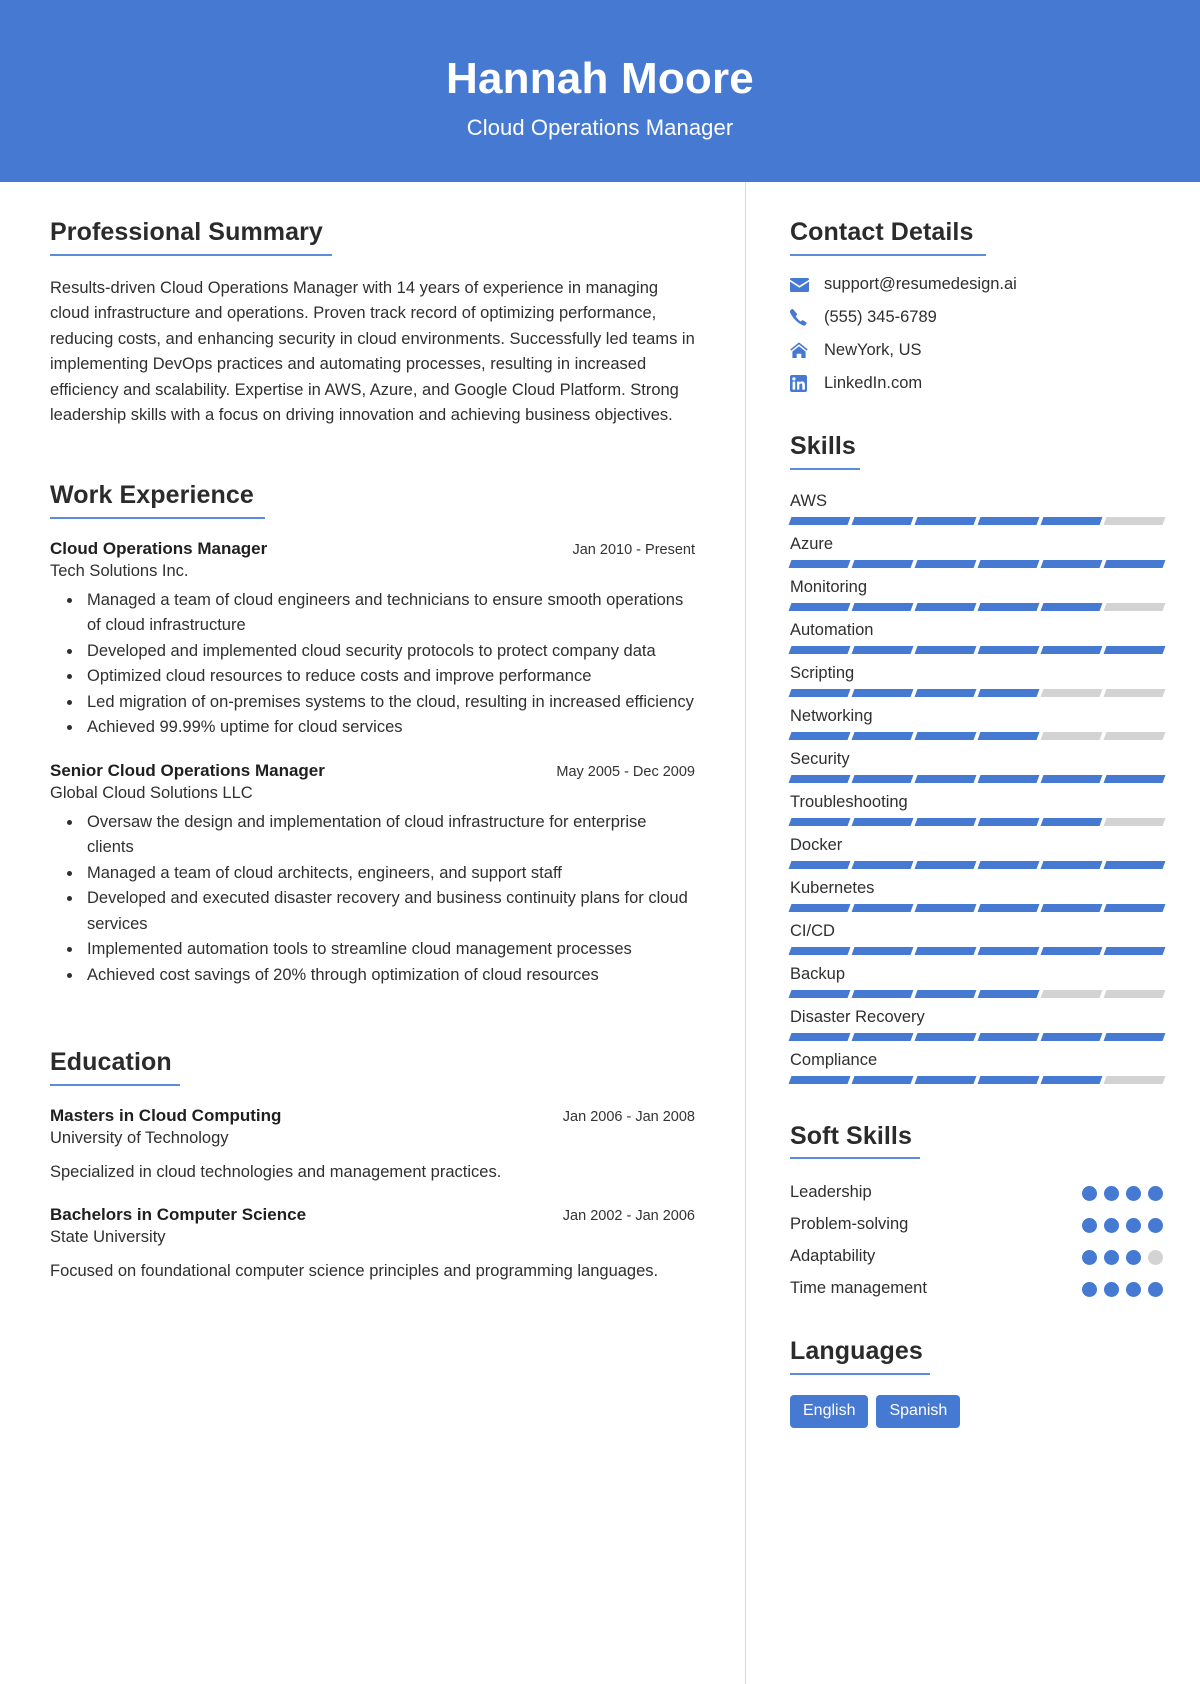 This screenshot has width=1200, height=1684. Describe the element at coordinates (628, 1116) in the screenshot. I see `degree-date-range: Jan 2006 - Jan 2008` at that location.